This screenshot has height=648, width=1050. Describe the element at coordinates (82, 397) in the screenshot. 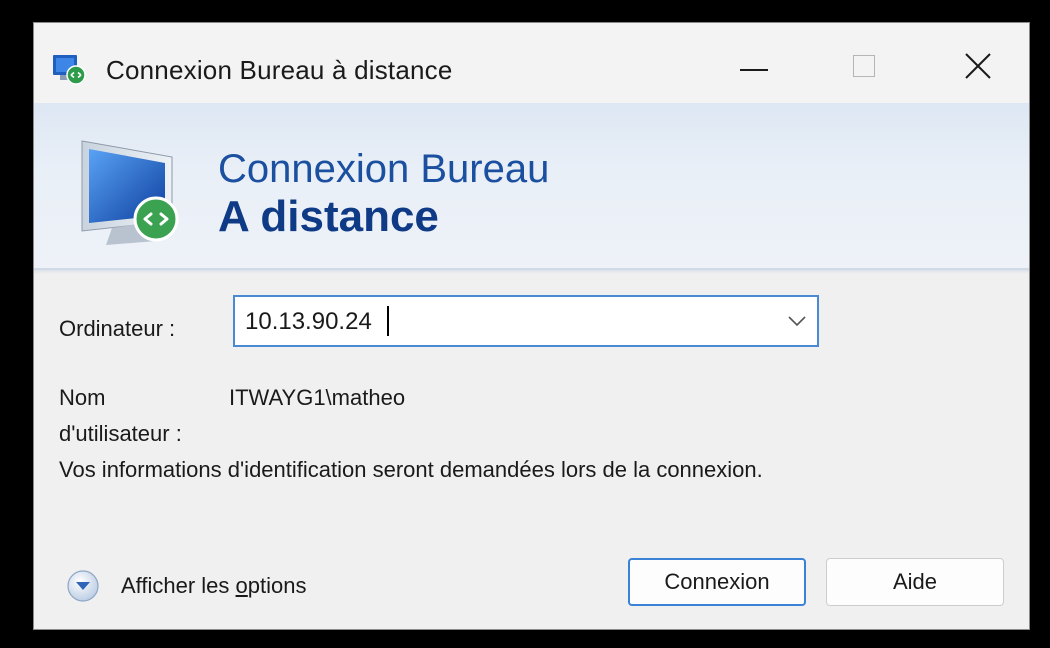

I see `username-label-line1: Nom` at that location.